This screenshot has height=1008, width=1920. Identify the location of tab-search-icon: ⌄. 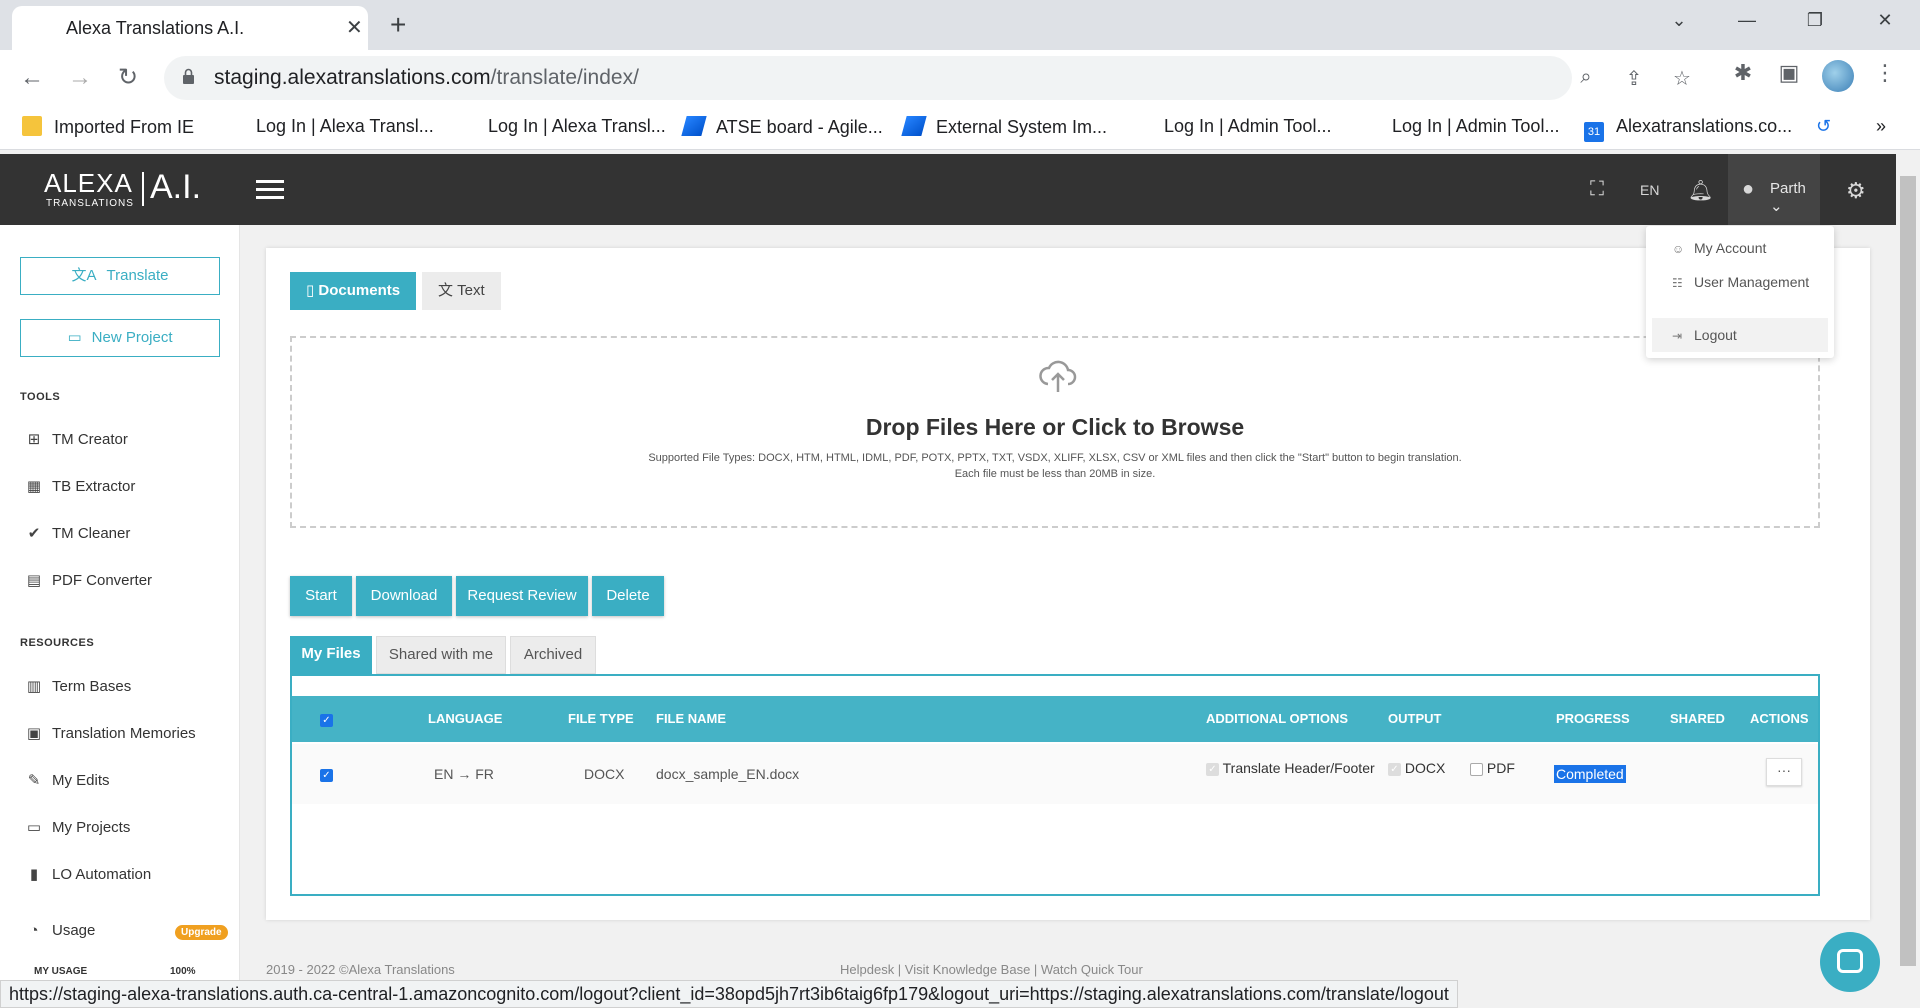
(1679, 20).